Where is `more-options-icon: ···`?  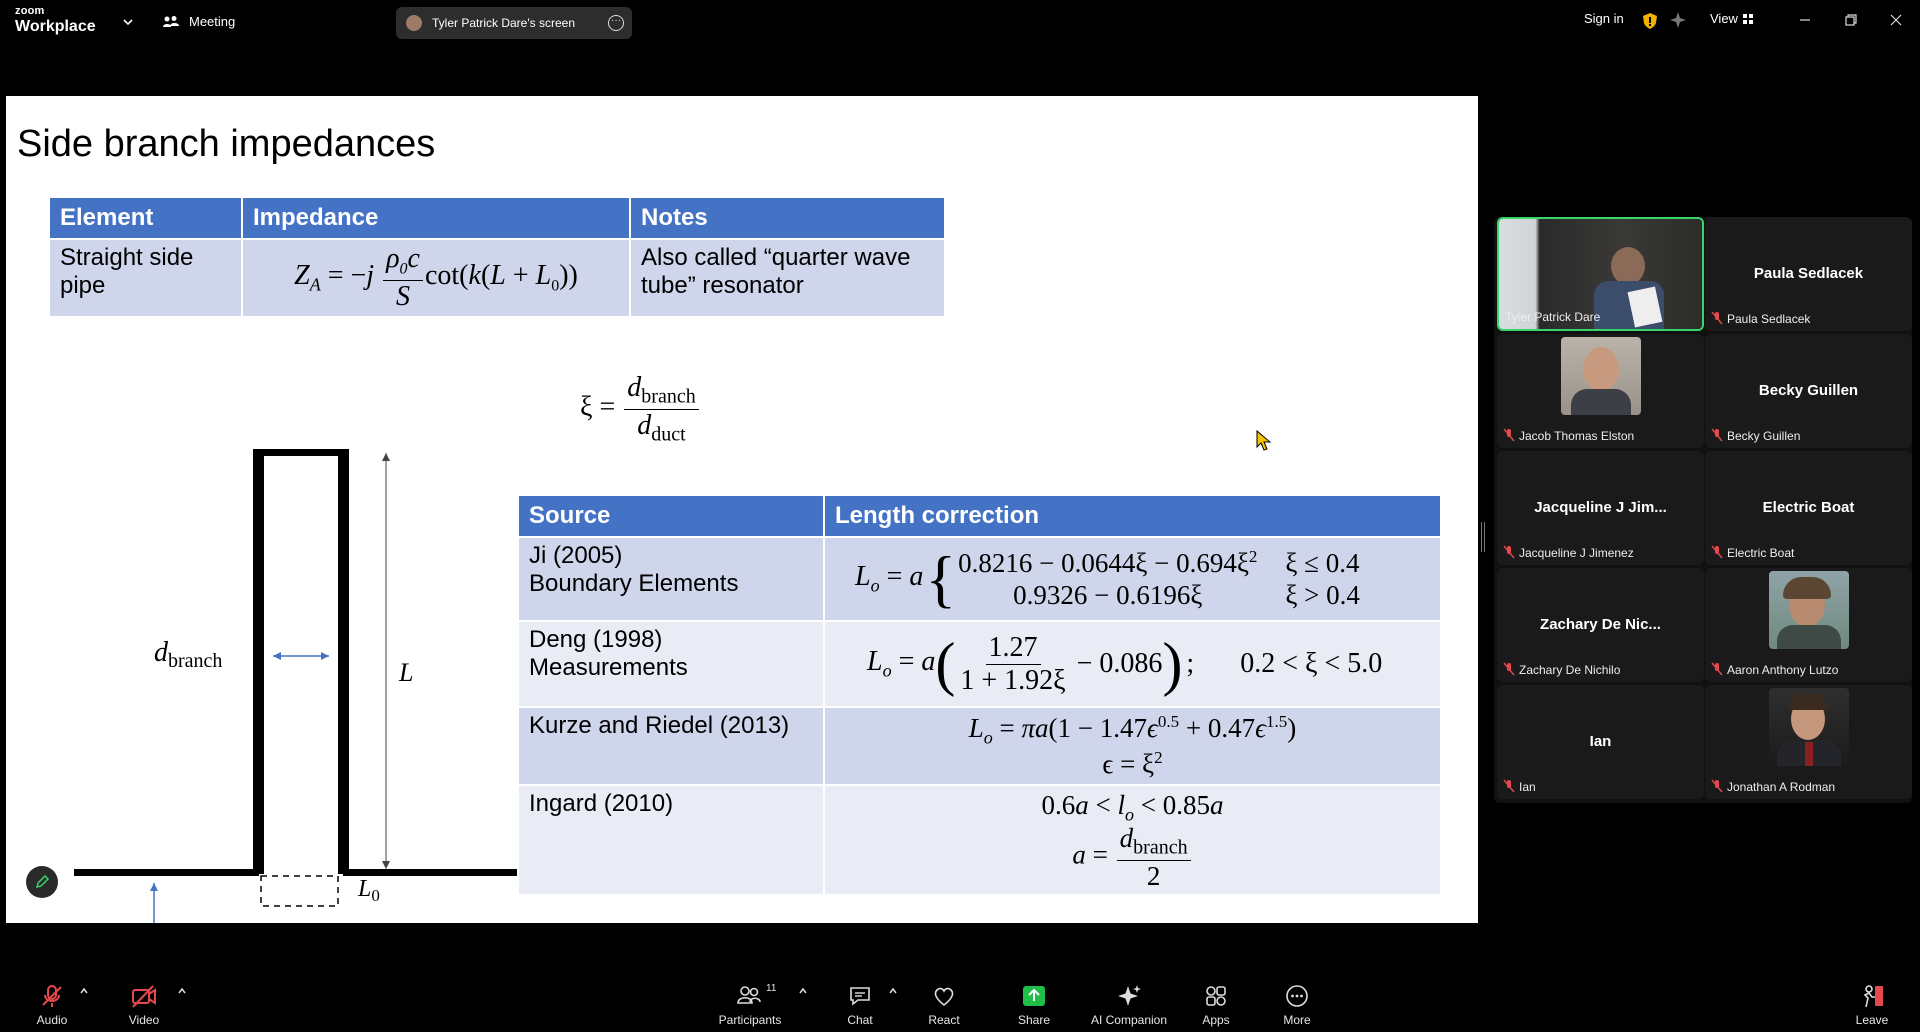
more-options-icon: ··· is located at coordinates (616, 23).